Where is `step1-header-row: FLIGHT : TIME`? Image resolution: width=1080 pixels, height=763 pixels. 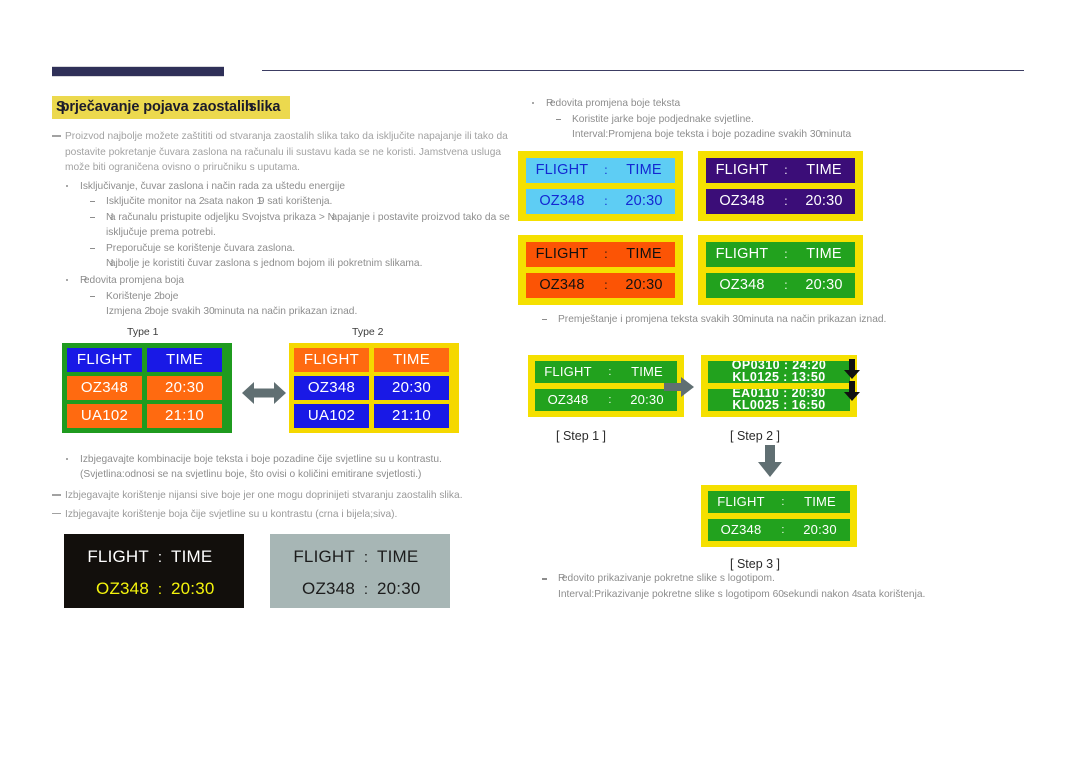
step1-header-row: FLIGHT : TIME is located at coordinates (606, 372).